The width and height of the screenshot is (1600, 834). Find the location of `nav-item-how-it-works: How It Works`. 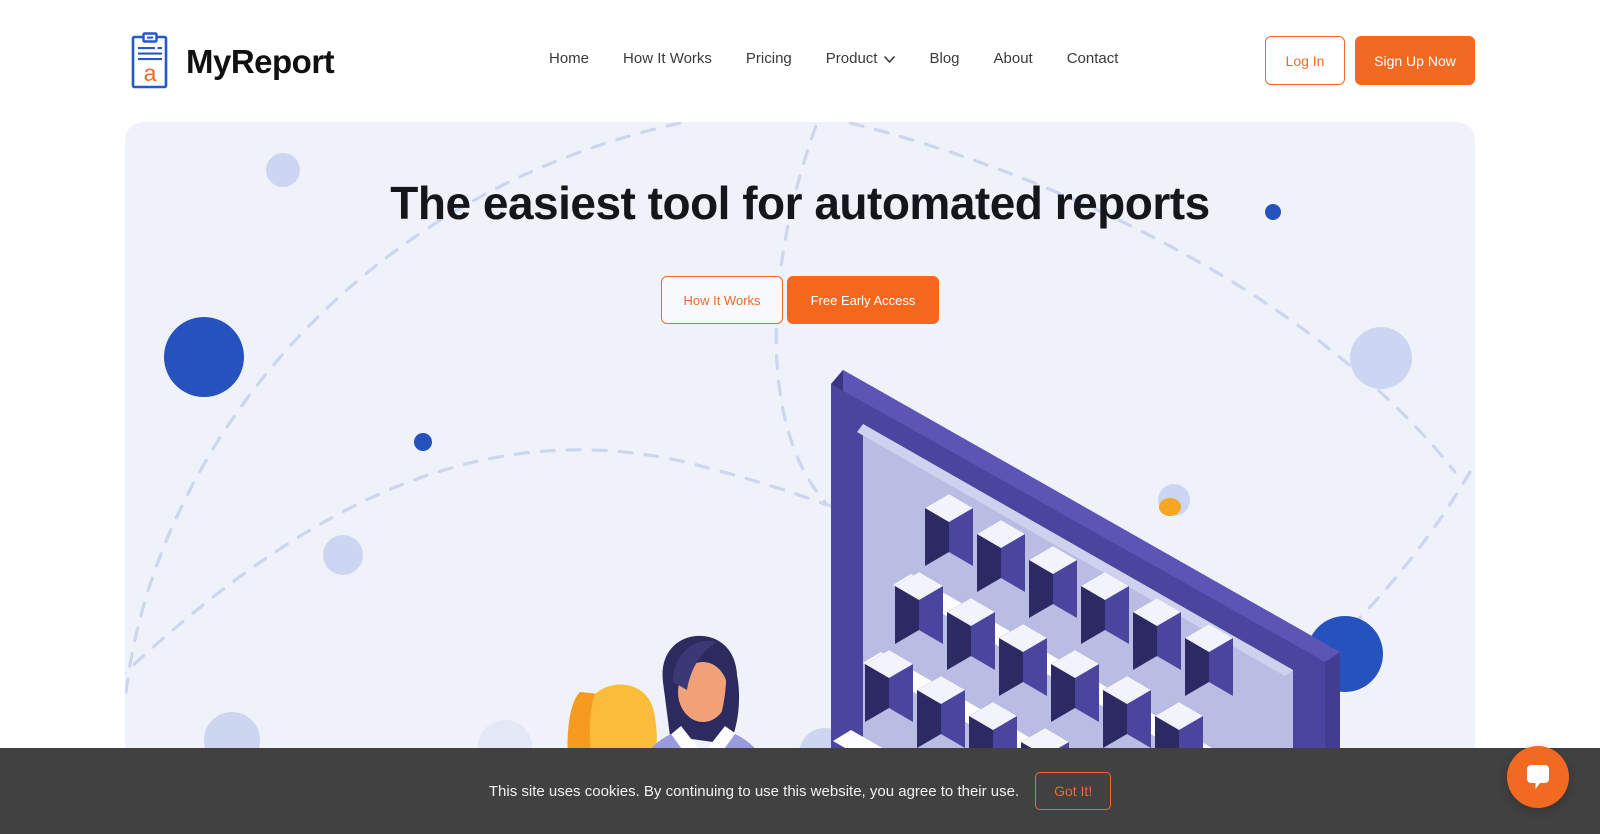

nav-item-how-it-works: How It Works is located at coordinates (667, 59).